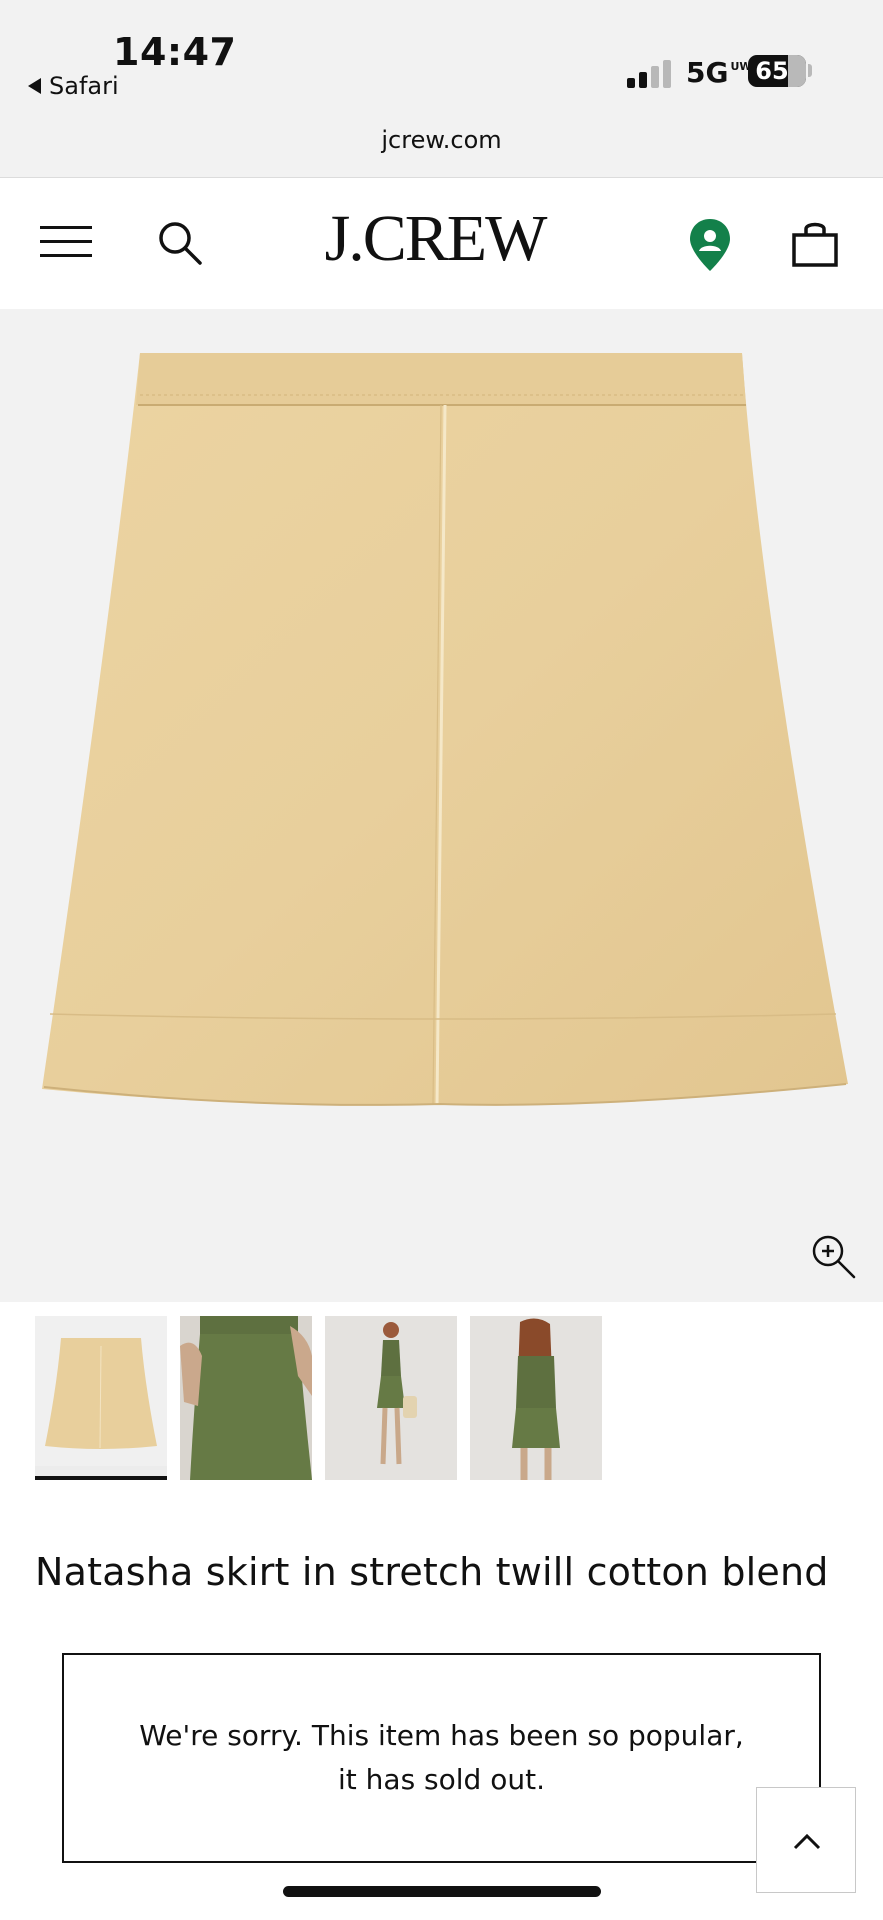  Describe the element at coordinates (66, 244) in the screenshot. I see `menu-icon` at that location.